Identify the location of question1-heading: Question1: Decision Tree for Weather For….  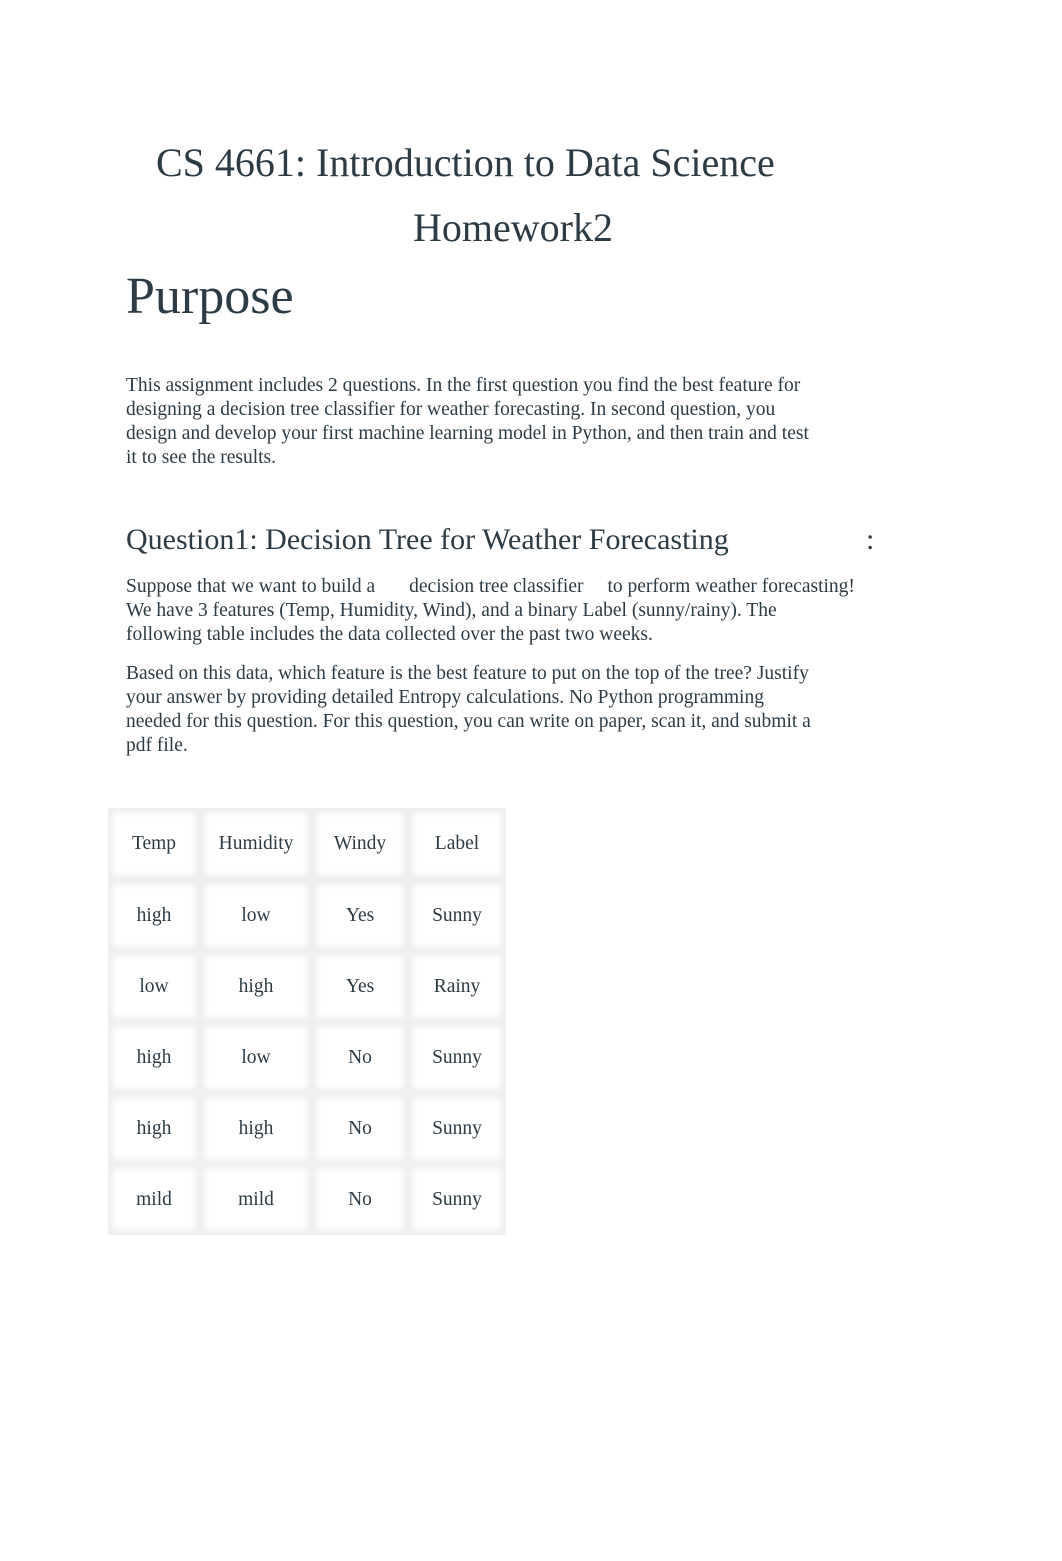
(427, 539).